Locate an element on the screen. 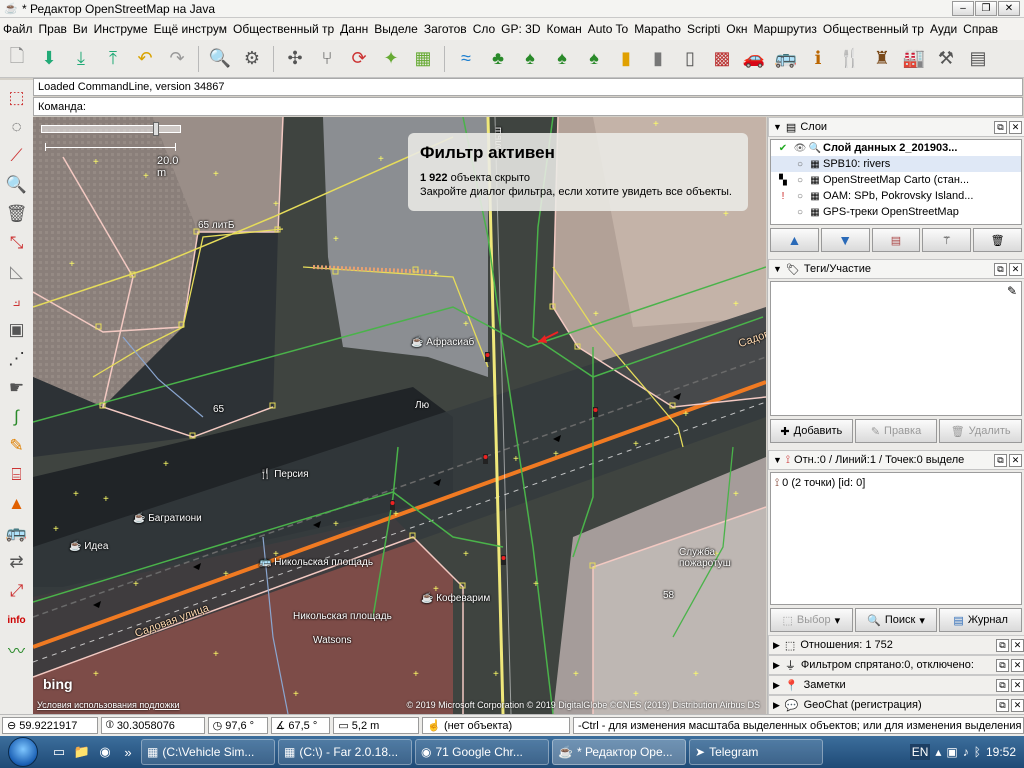 Image resolution: width=1024 pixels, height=768 pixels. route-tool-icon: ⇄ is located at coordinates (17, 562).